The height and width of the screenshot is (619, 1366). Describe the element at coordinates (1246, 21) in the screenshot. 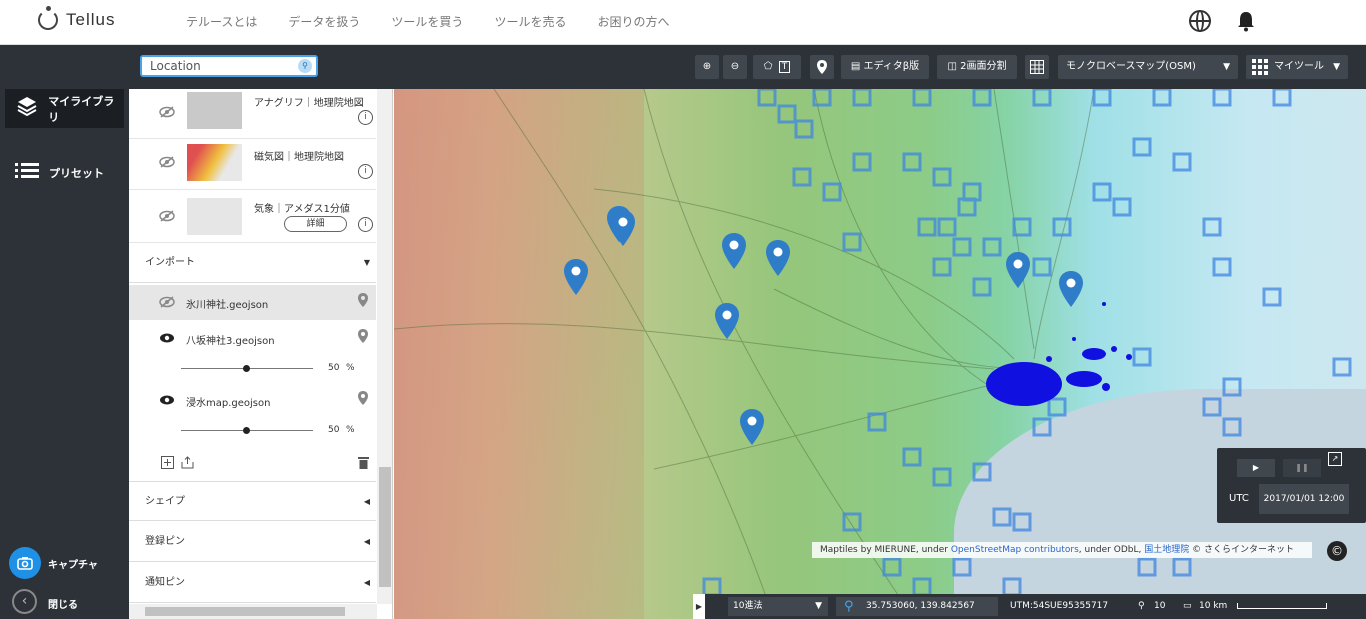

I see `bell-icon` at that location.